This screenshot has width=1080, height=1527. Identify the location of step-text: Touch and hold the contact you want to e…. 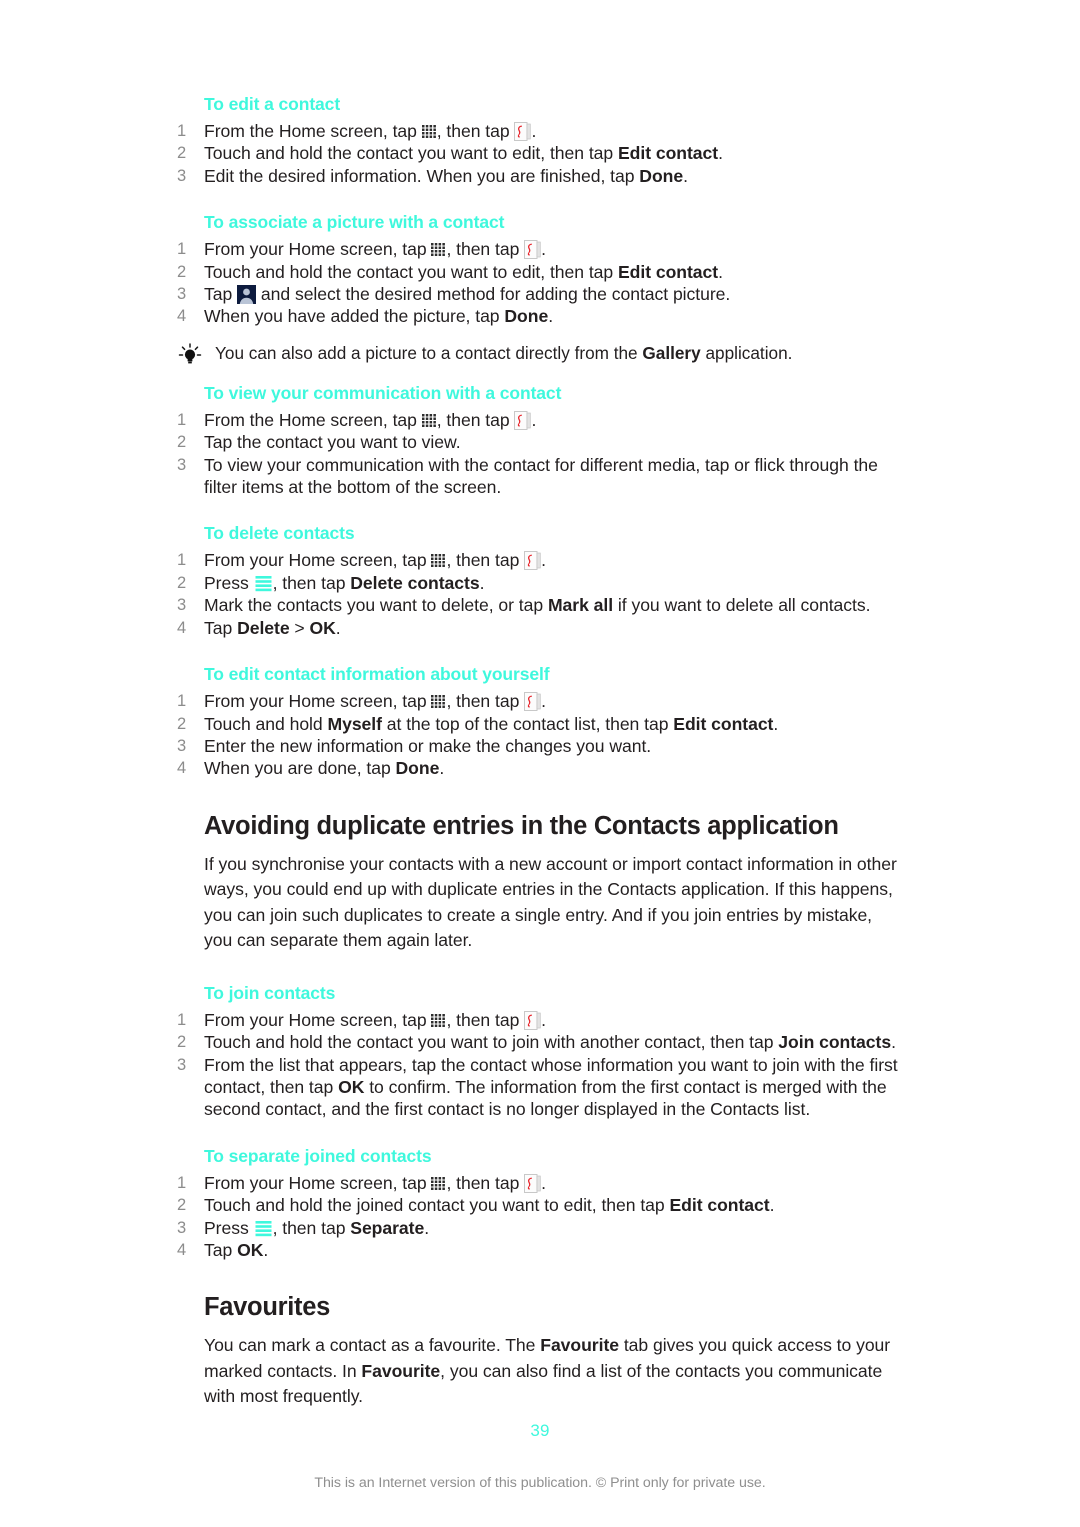
(463, 271).